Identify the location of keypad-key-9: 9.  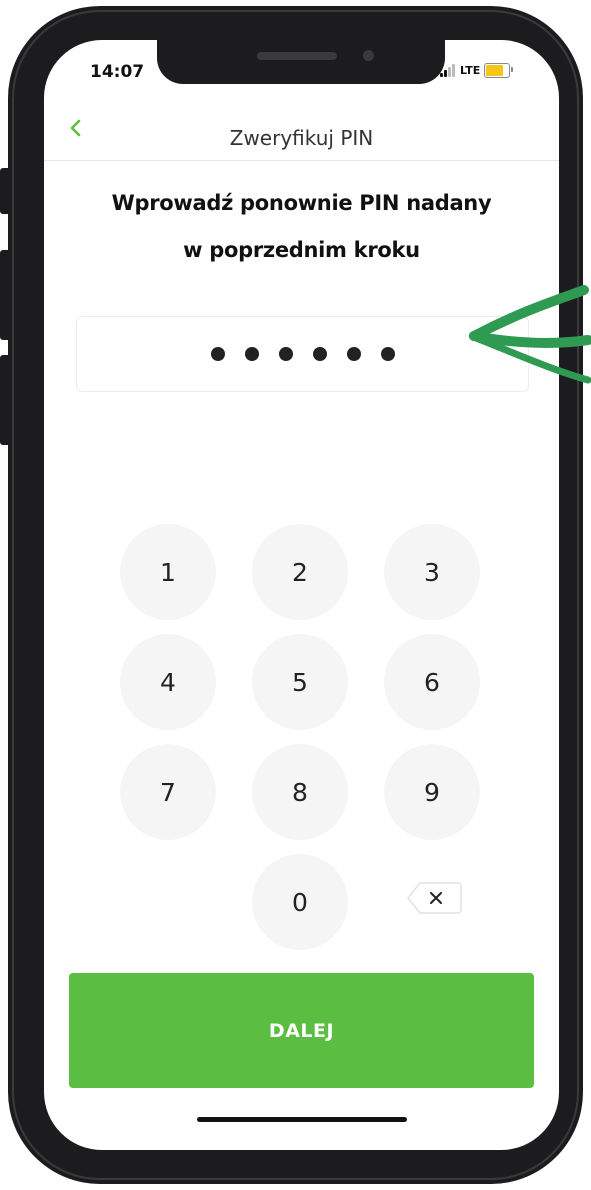
(432, 792).